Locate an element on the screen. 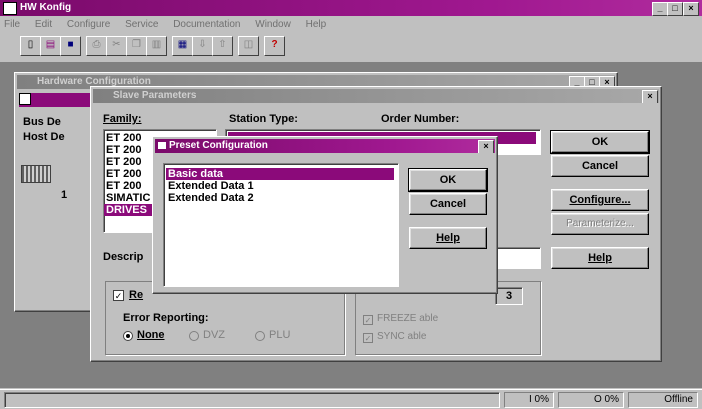 The width and height of the screenshot is (702, 409). maximize-icon: □ is located at coordinates (675, 9).